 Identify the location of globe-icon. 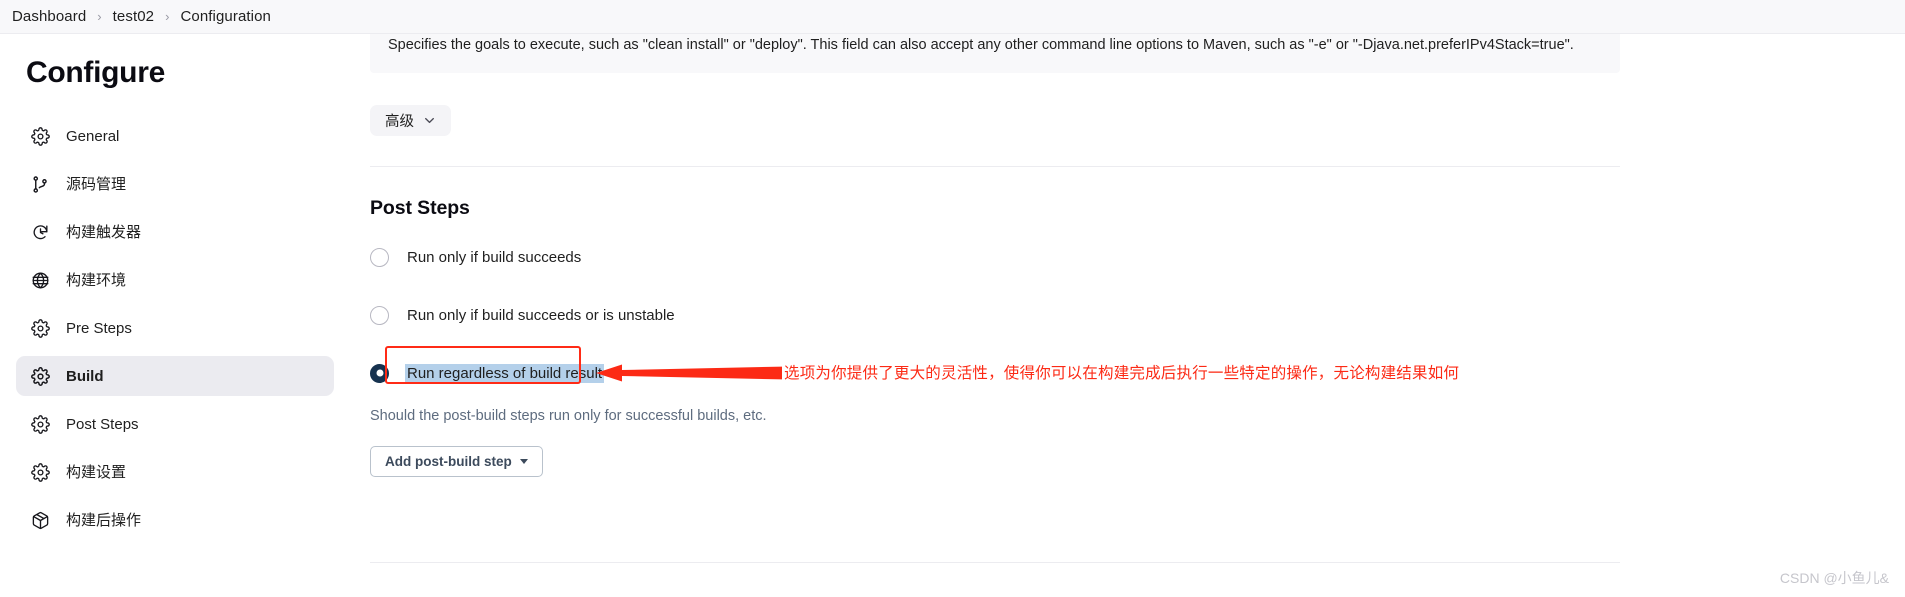
(40, 280).